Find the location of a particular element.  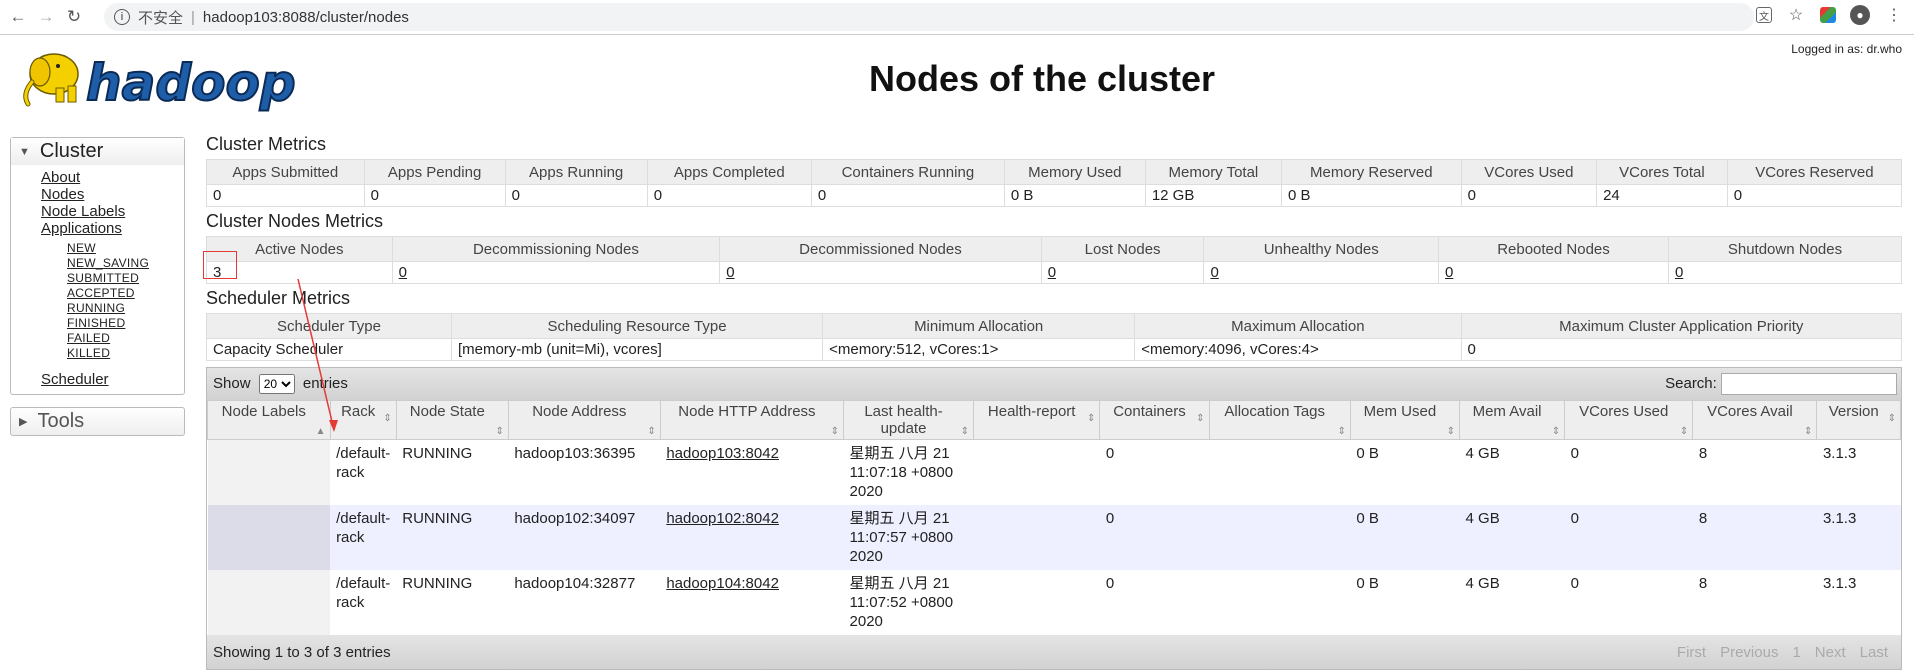

column-header-node-http-address: Node HTTP Address ⇕ is located at coordinates (752, 420).